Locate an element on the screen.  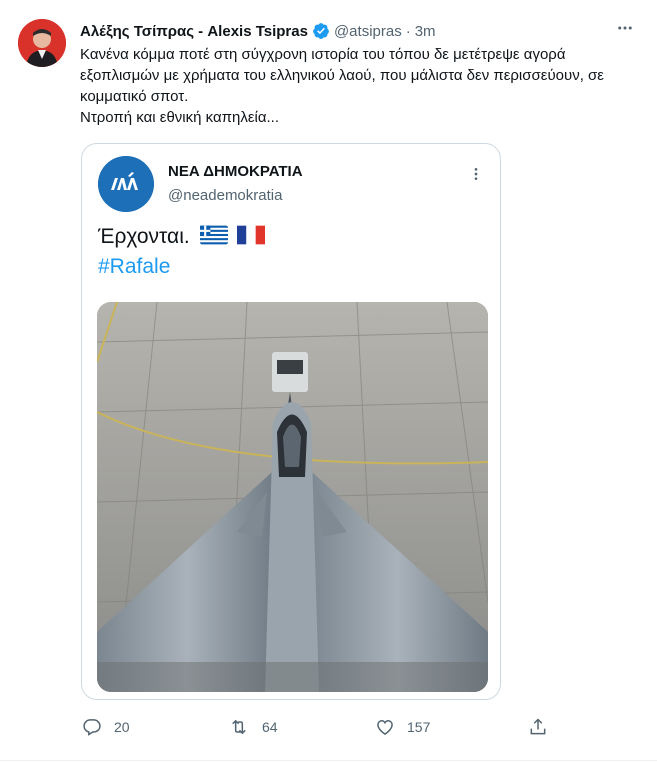
author-handle: @atsipras is located at coordinates (368, 31).